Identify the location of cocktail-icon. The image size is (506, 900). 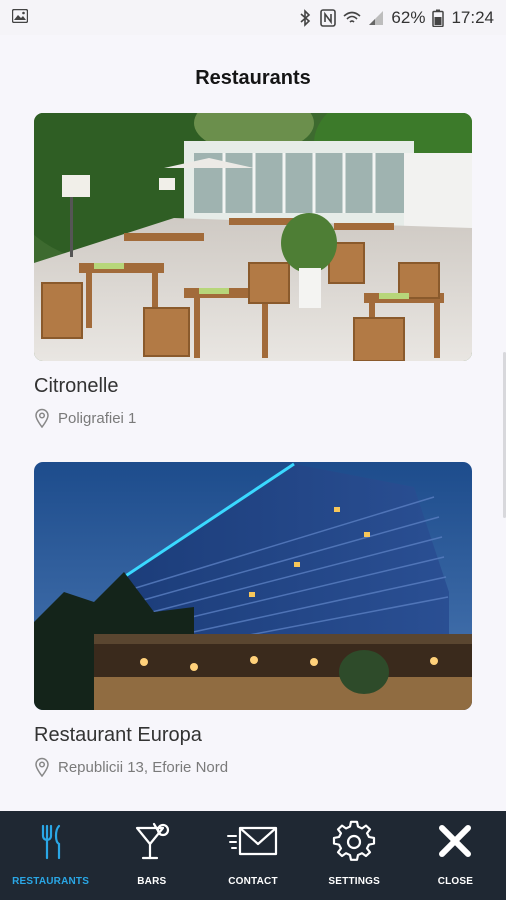
(152, 841).